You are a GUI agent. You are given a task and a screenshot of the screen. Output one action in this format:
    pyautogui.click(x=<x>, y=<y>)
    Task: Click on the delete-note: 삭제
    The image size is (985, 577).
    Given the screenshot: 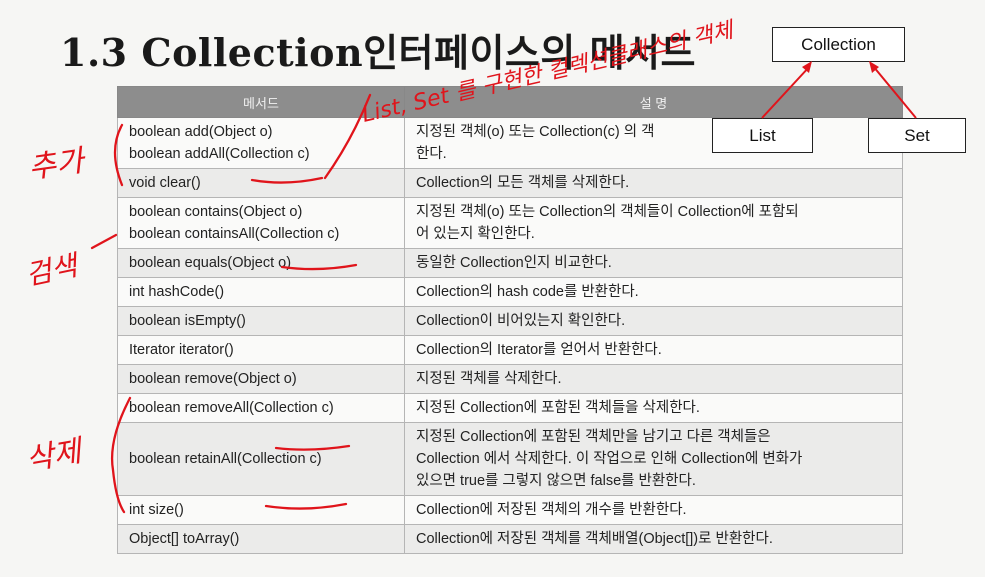 What is the action you would take?
    pyautogui.click(x=55, y=455)
    